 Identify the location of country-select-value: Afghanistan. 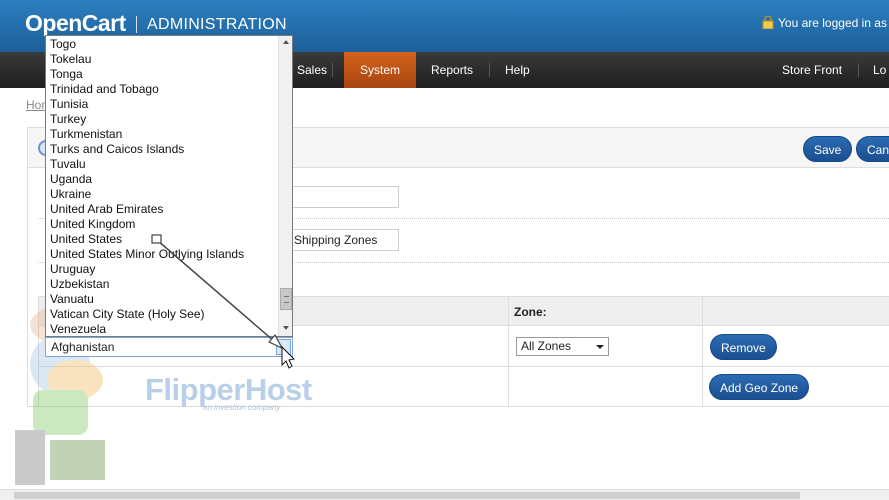
(83, 347).